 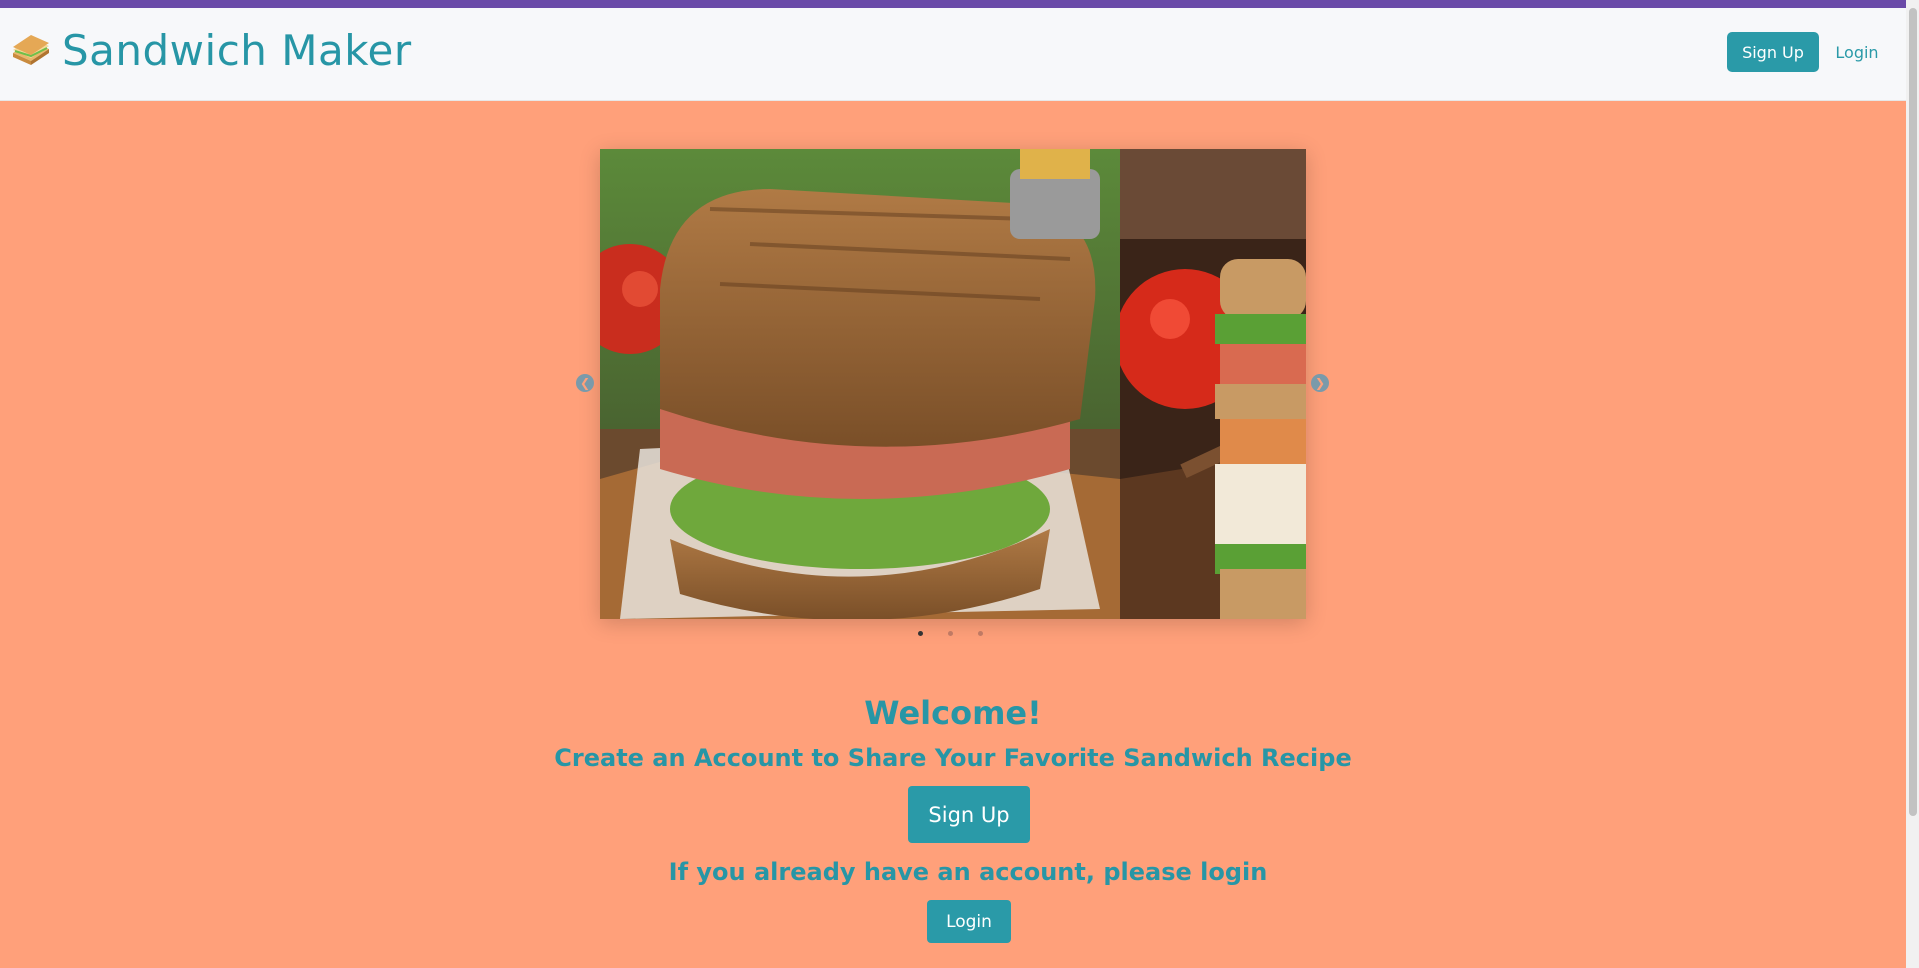 I want to click on carousel-slide-chicken-sandwich, so click(x=1213, y=384).